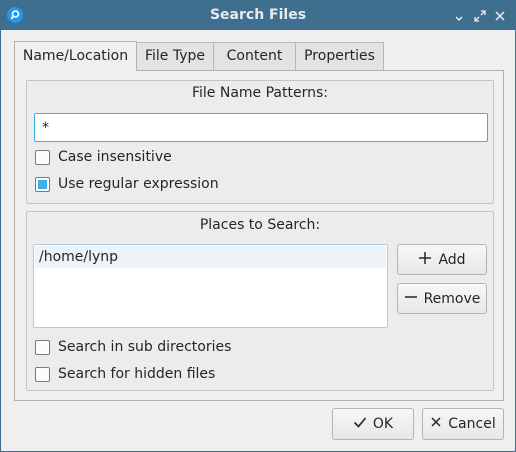 The width and height of the screenshot is (516, 452). What do you see at coordinates (425, 260) in the screenshot?
I see `plus-icon` at bounding box center [425, 260].